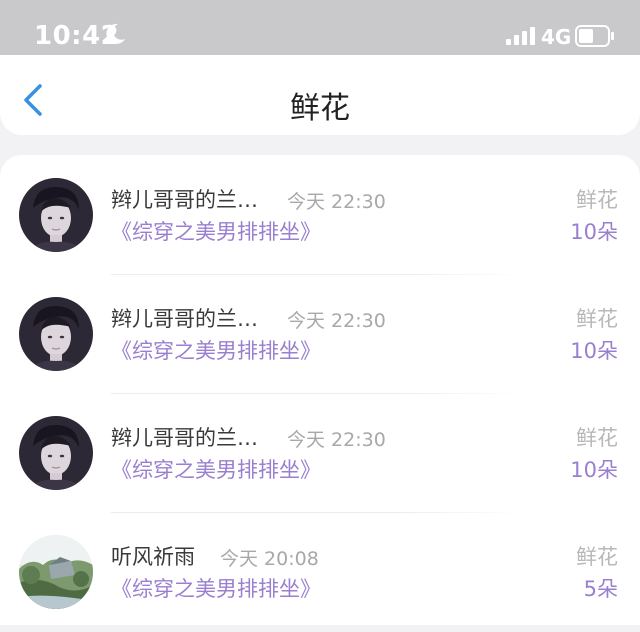 The height and width of the screenshot is (632, 640). What do you see at coordinates (556, 37) in the screenshot?
I see `network-type: 4G` at bounding box center [556, 37].